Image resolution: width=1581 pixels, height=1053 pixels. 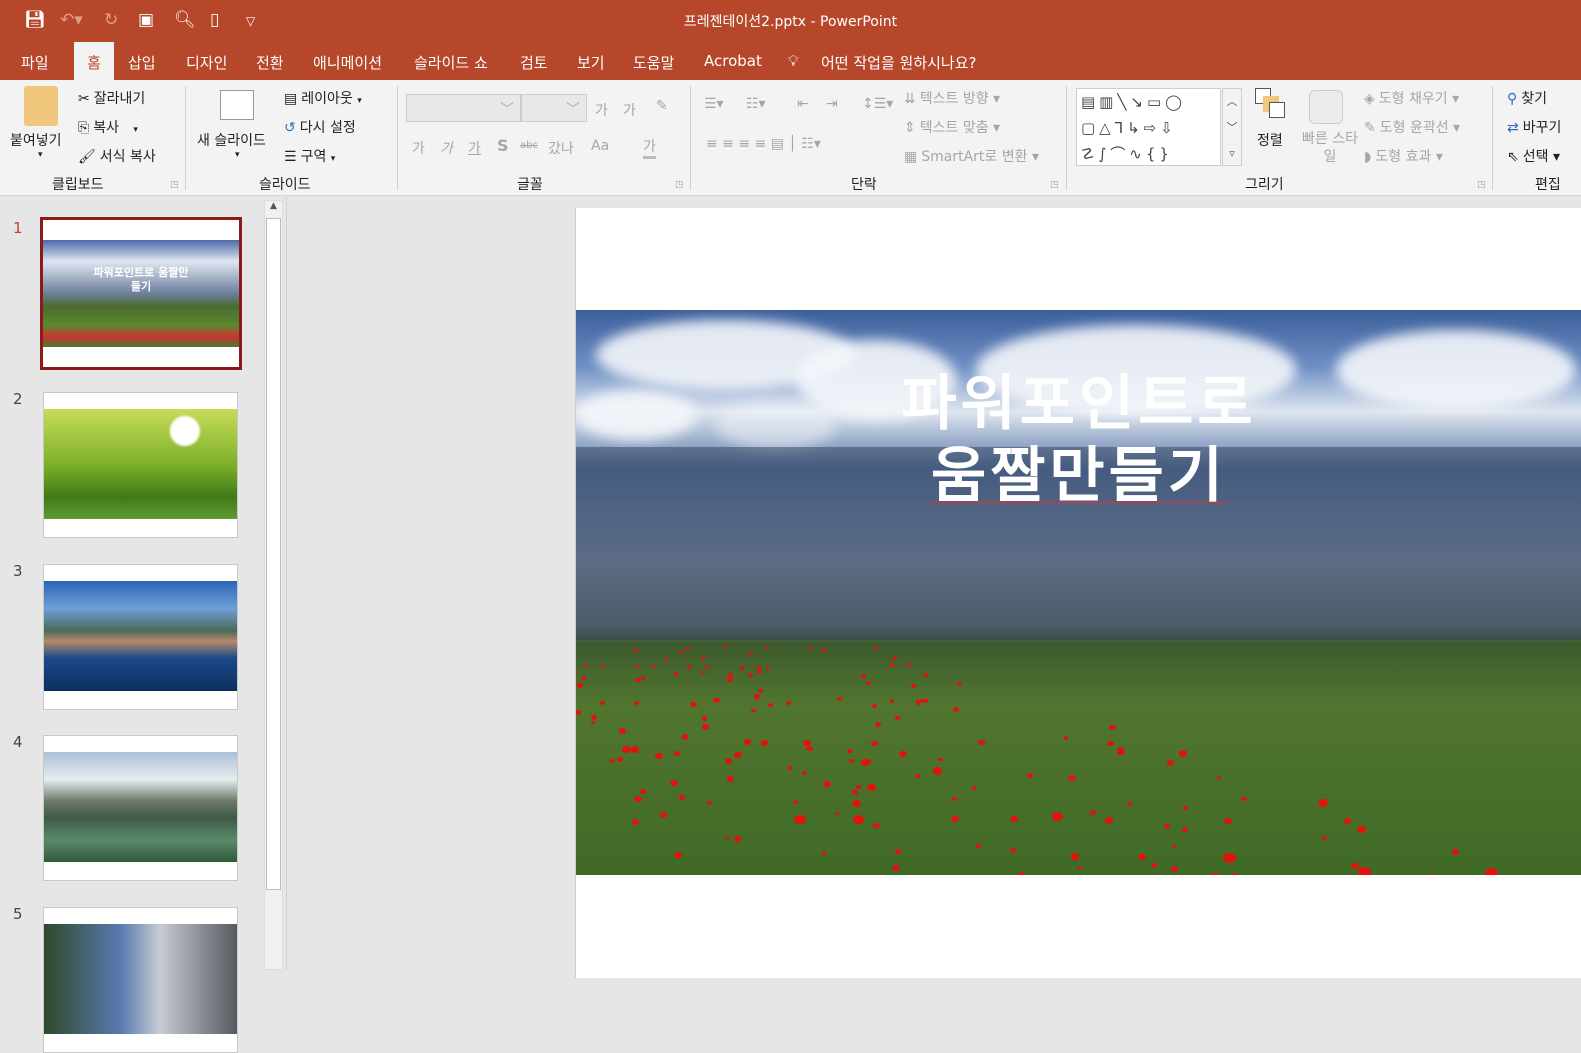 I want to click on text-direction-button: ⇊텍스트 방향 ▾, so click(x=952, y=98).